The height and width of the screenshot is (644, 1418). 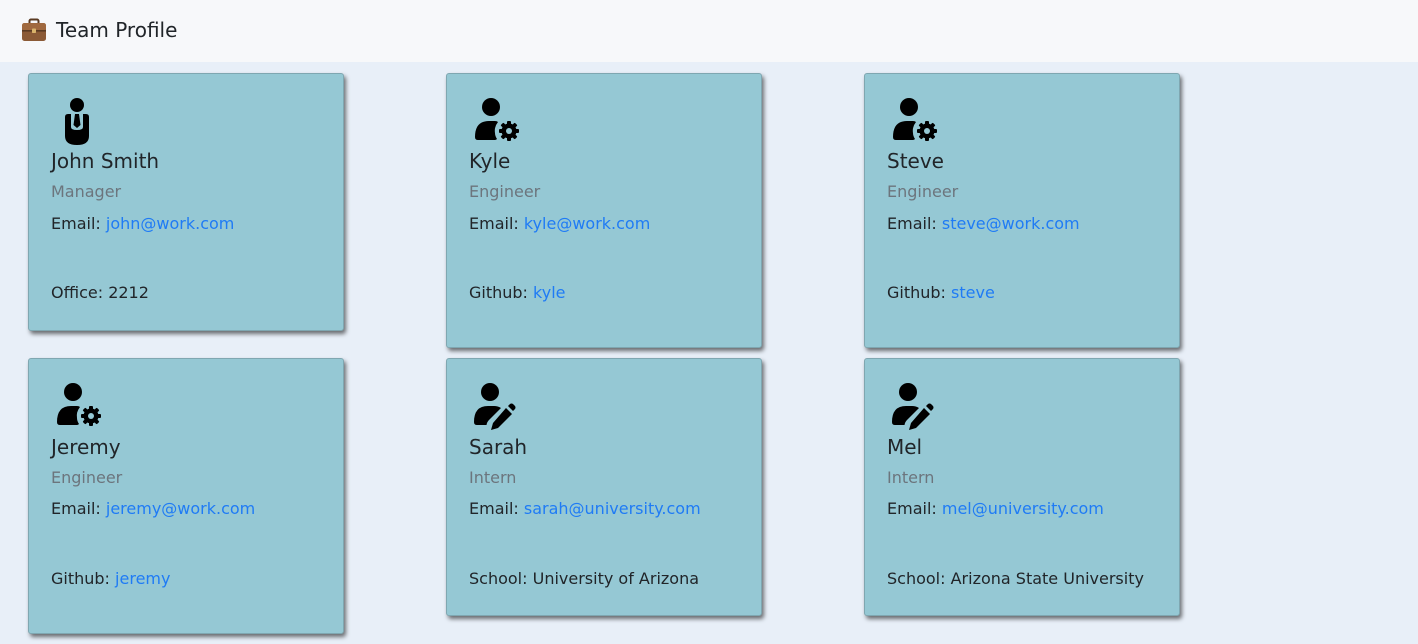 I want to click on employee-name: Mel, so click(x=905, y=447).